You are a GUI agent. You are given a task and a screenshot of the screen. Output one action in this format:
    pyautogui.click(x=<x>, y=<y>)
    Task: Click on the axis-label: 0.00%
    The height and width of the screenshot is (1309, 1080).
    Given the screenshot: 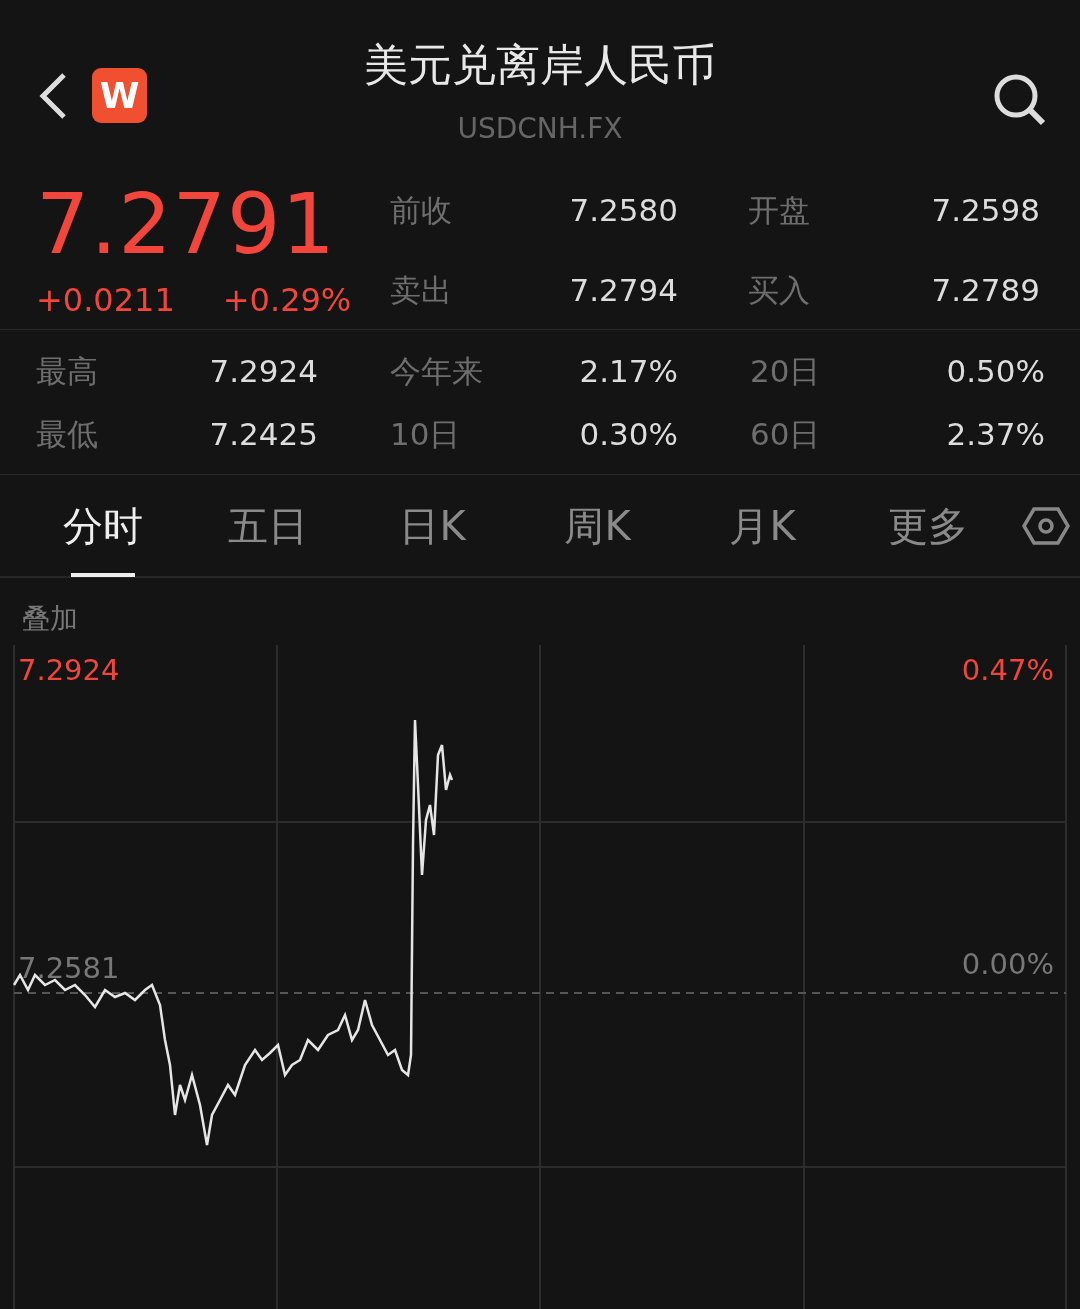 What is the action you would take?
    pyautogui.click(x=1007, y=964)
    